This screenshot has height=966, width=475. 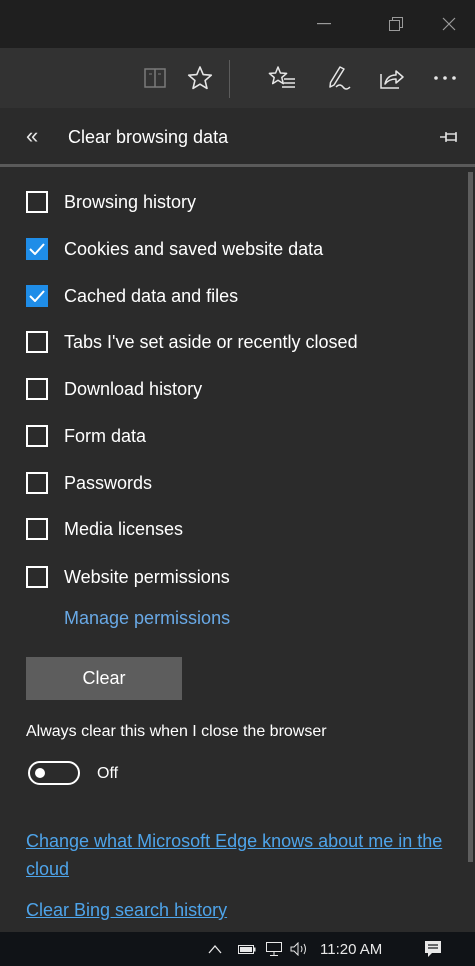 I want to click on taskbar: 11:20 AM, so click(x=237, y=949).